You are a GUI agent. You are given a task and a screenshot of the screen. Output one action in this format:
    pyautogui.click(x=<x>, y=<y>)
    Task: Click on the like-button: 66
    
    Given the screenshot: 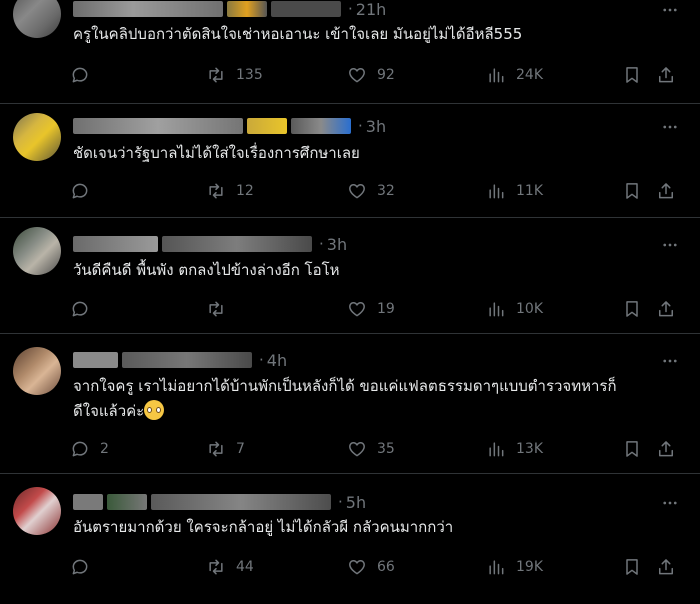 What is the action you would take?
    pyautogui.click(x=371, y=567)
    